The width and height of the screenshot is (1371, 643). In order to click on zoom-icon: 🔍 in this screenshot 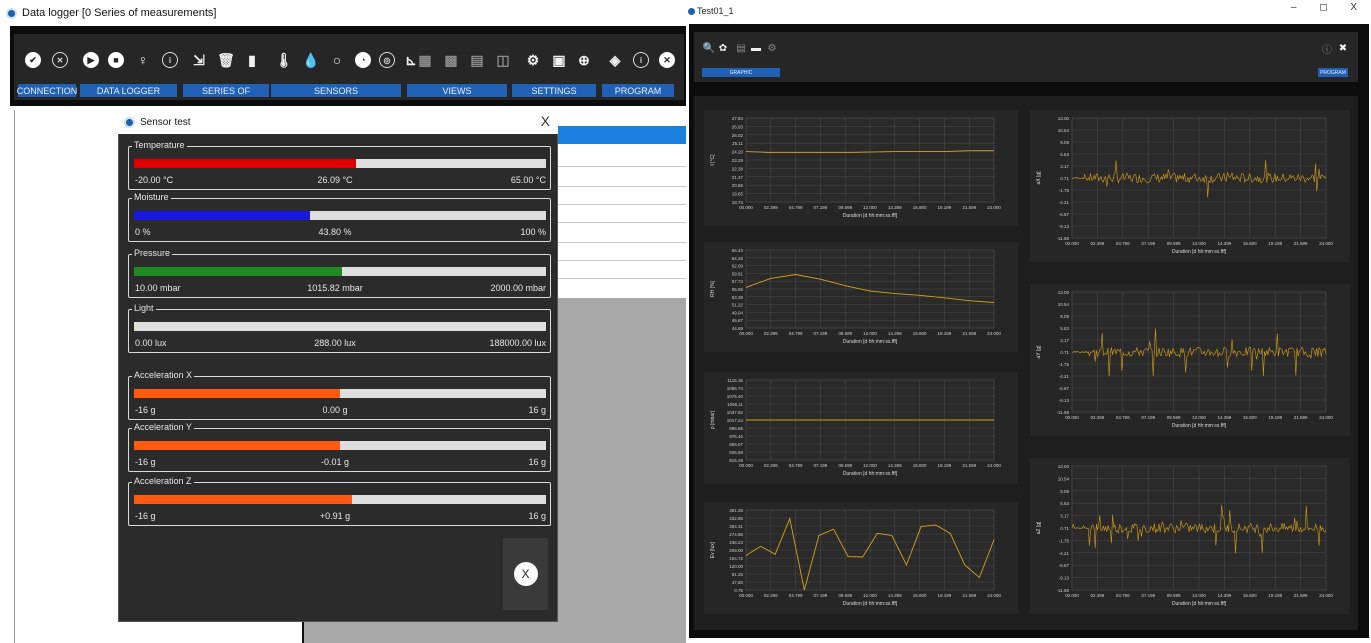, I will do `click(709, 48)`.